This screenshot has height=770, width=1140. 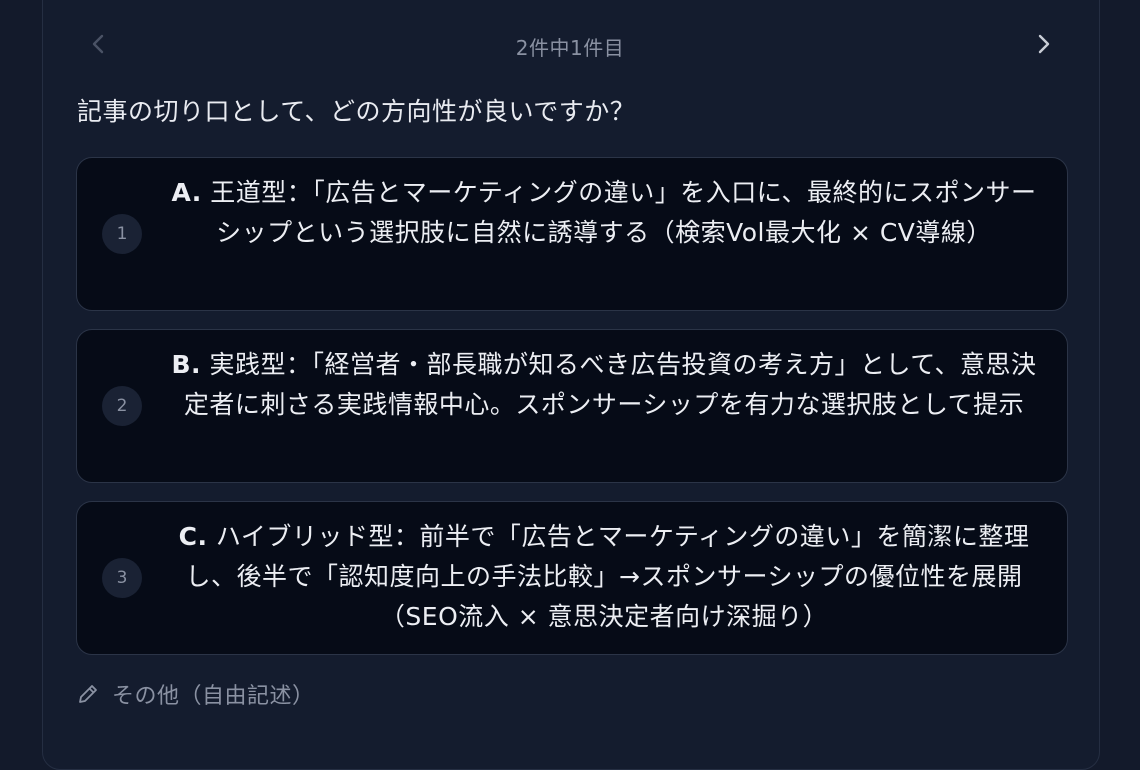 I want to click on option-prefix: B., so click(x=186, y=364).